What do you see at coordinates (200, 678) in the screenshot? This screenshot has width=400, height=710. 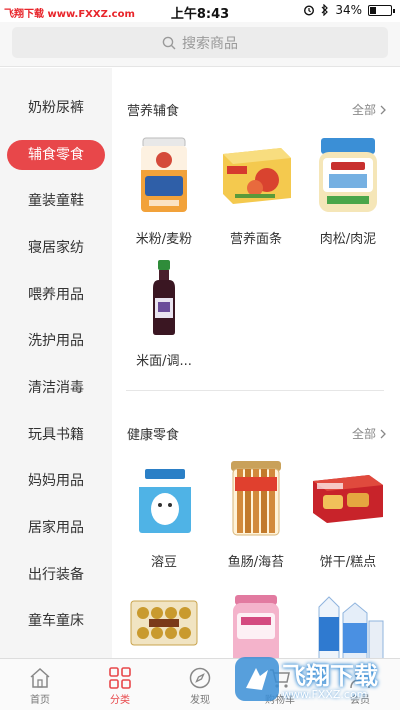 I see `compass-icon` at bounding box center [200, 678].